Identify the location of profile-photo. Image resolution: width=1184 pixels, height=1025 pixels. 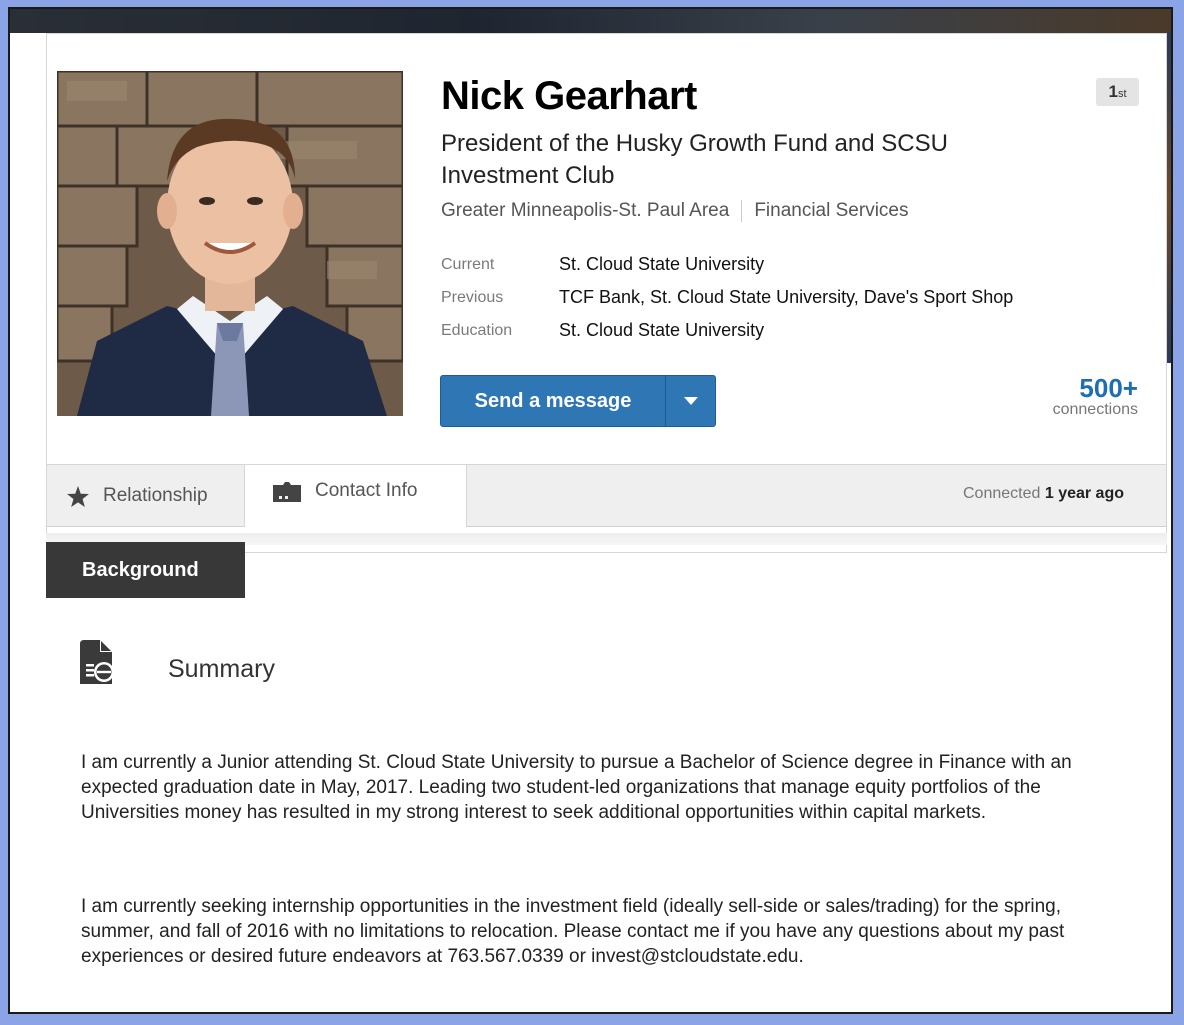
(230, 243).